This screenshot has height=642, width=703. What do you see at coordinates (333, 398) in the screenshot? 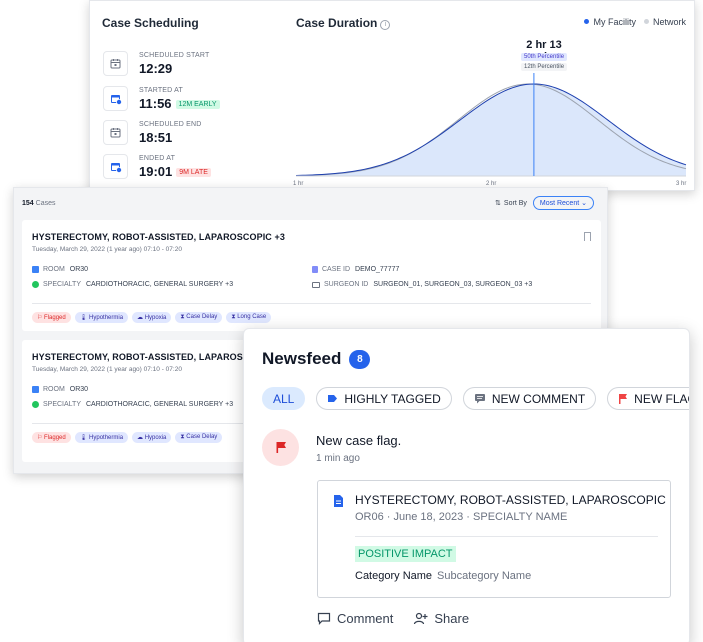
I see `tag-icon` at bounding box center [333, 398].